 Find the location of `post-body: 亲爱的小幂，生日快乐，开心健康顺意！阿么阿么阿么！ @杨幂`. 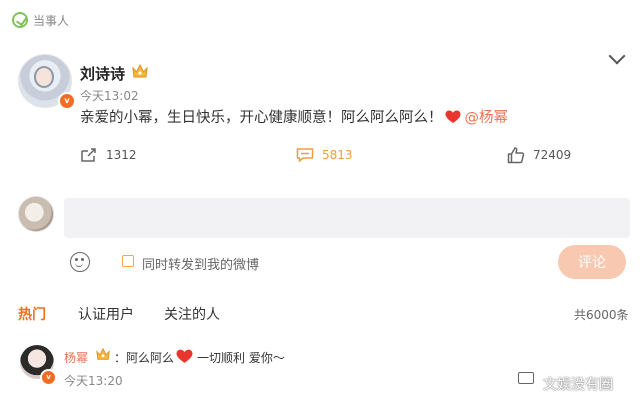

post-body: 亲爱的小幂，生日快乐，开心健康顺意！阿么阿么阿么！ @杨幂 is located at coordinates (294, 116).